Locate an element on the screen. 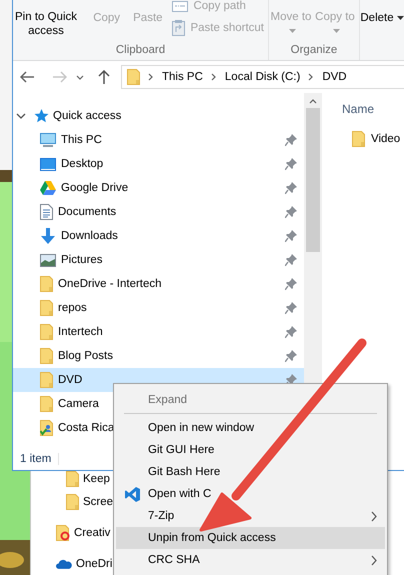  group-label: Clipboard is located at coordinates (140, 50).